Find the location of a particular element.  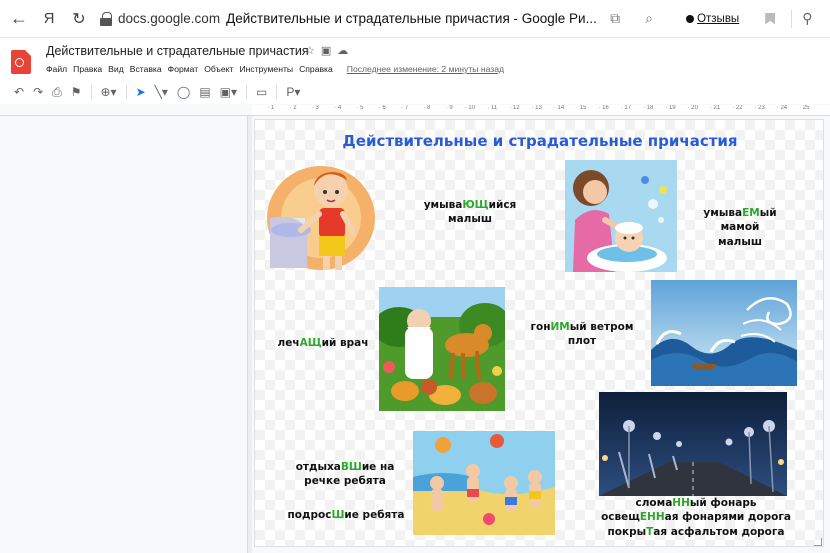

ruler-tick-label: · 4 is located at coordinates (338, 108).